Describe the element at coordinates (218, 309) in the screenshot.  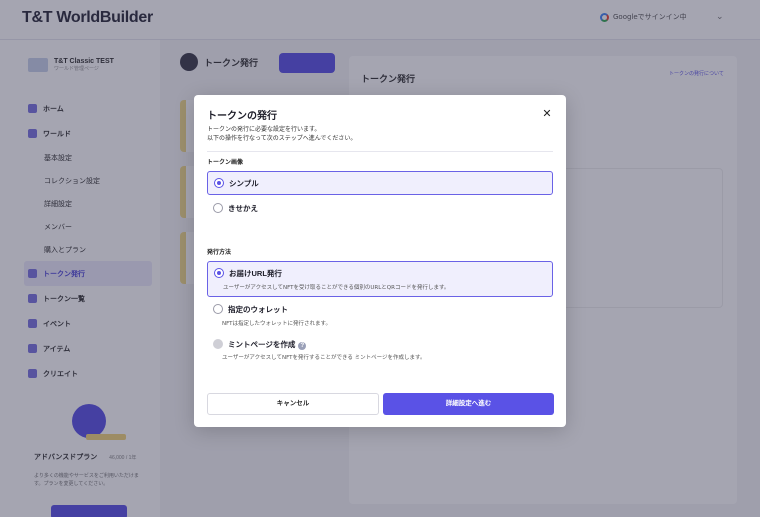
I see `radio-wallet` at that location.